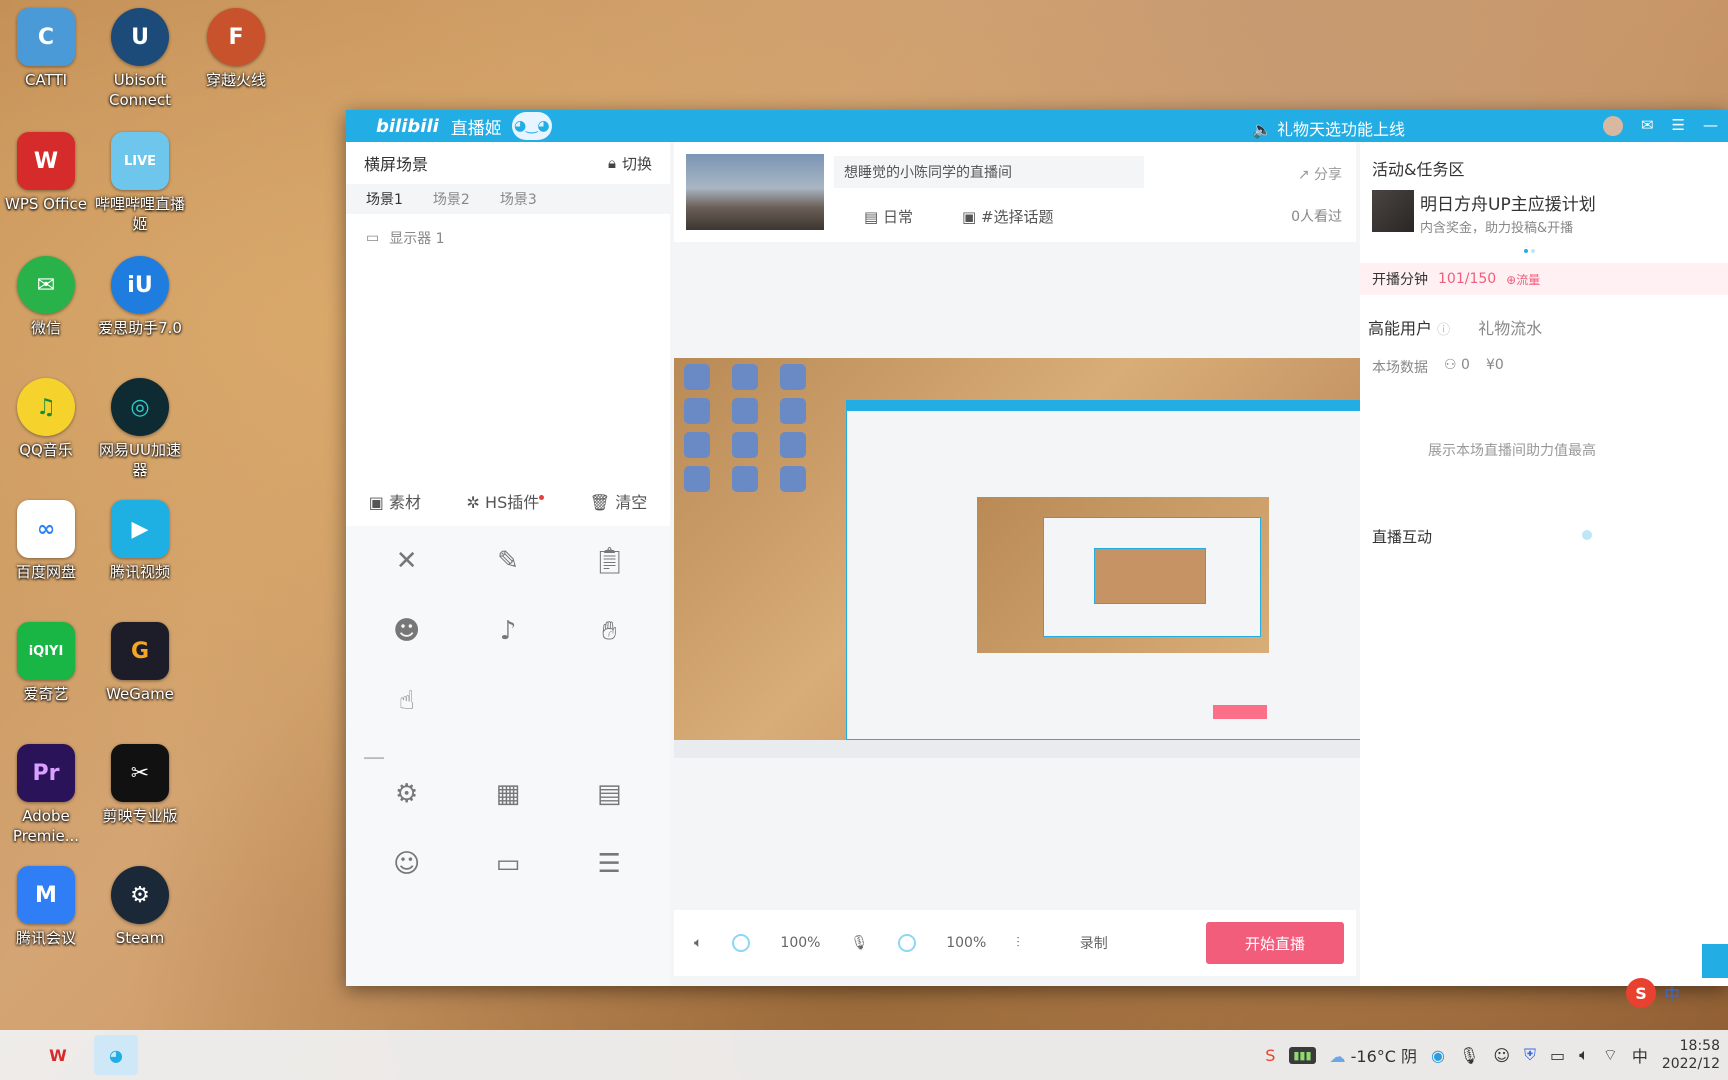  Describe the element at coordinates (1584, 1055) in the screenshot. I see `volume-icon: 🔈︎` at that location.